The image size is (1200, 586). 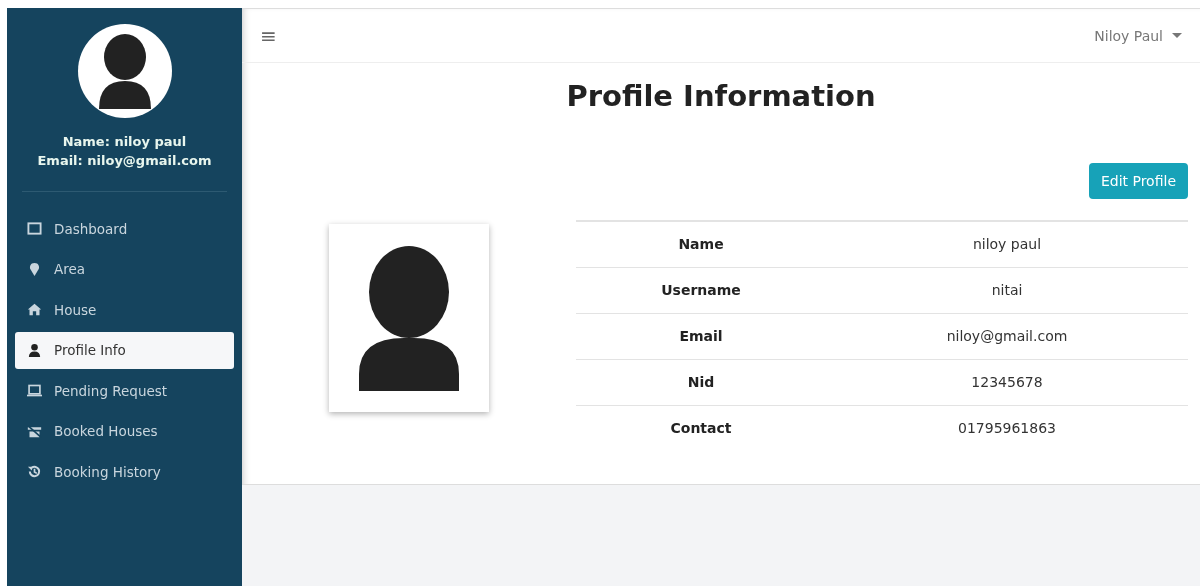 What do you see at coordinates (701, 382) in the screenshot?
I see `field-label: Nid` at bounding box center [701, 382].